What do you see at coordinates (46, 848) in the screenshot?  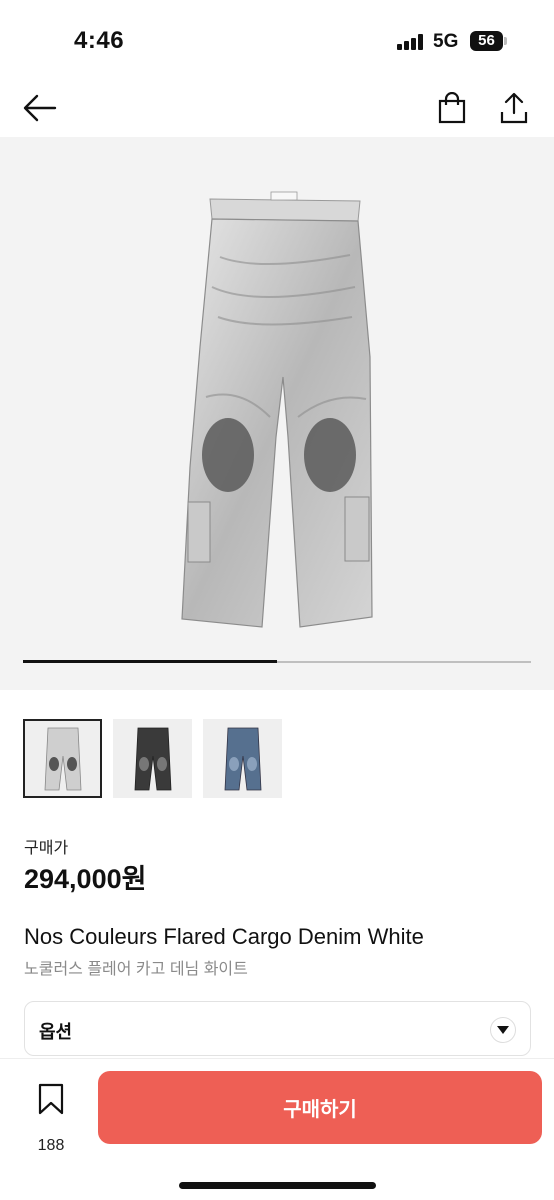 I see `price-label: 구매가` at bounding box center [46, 848].